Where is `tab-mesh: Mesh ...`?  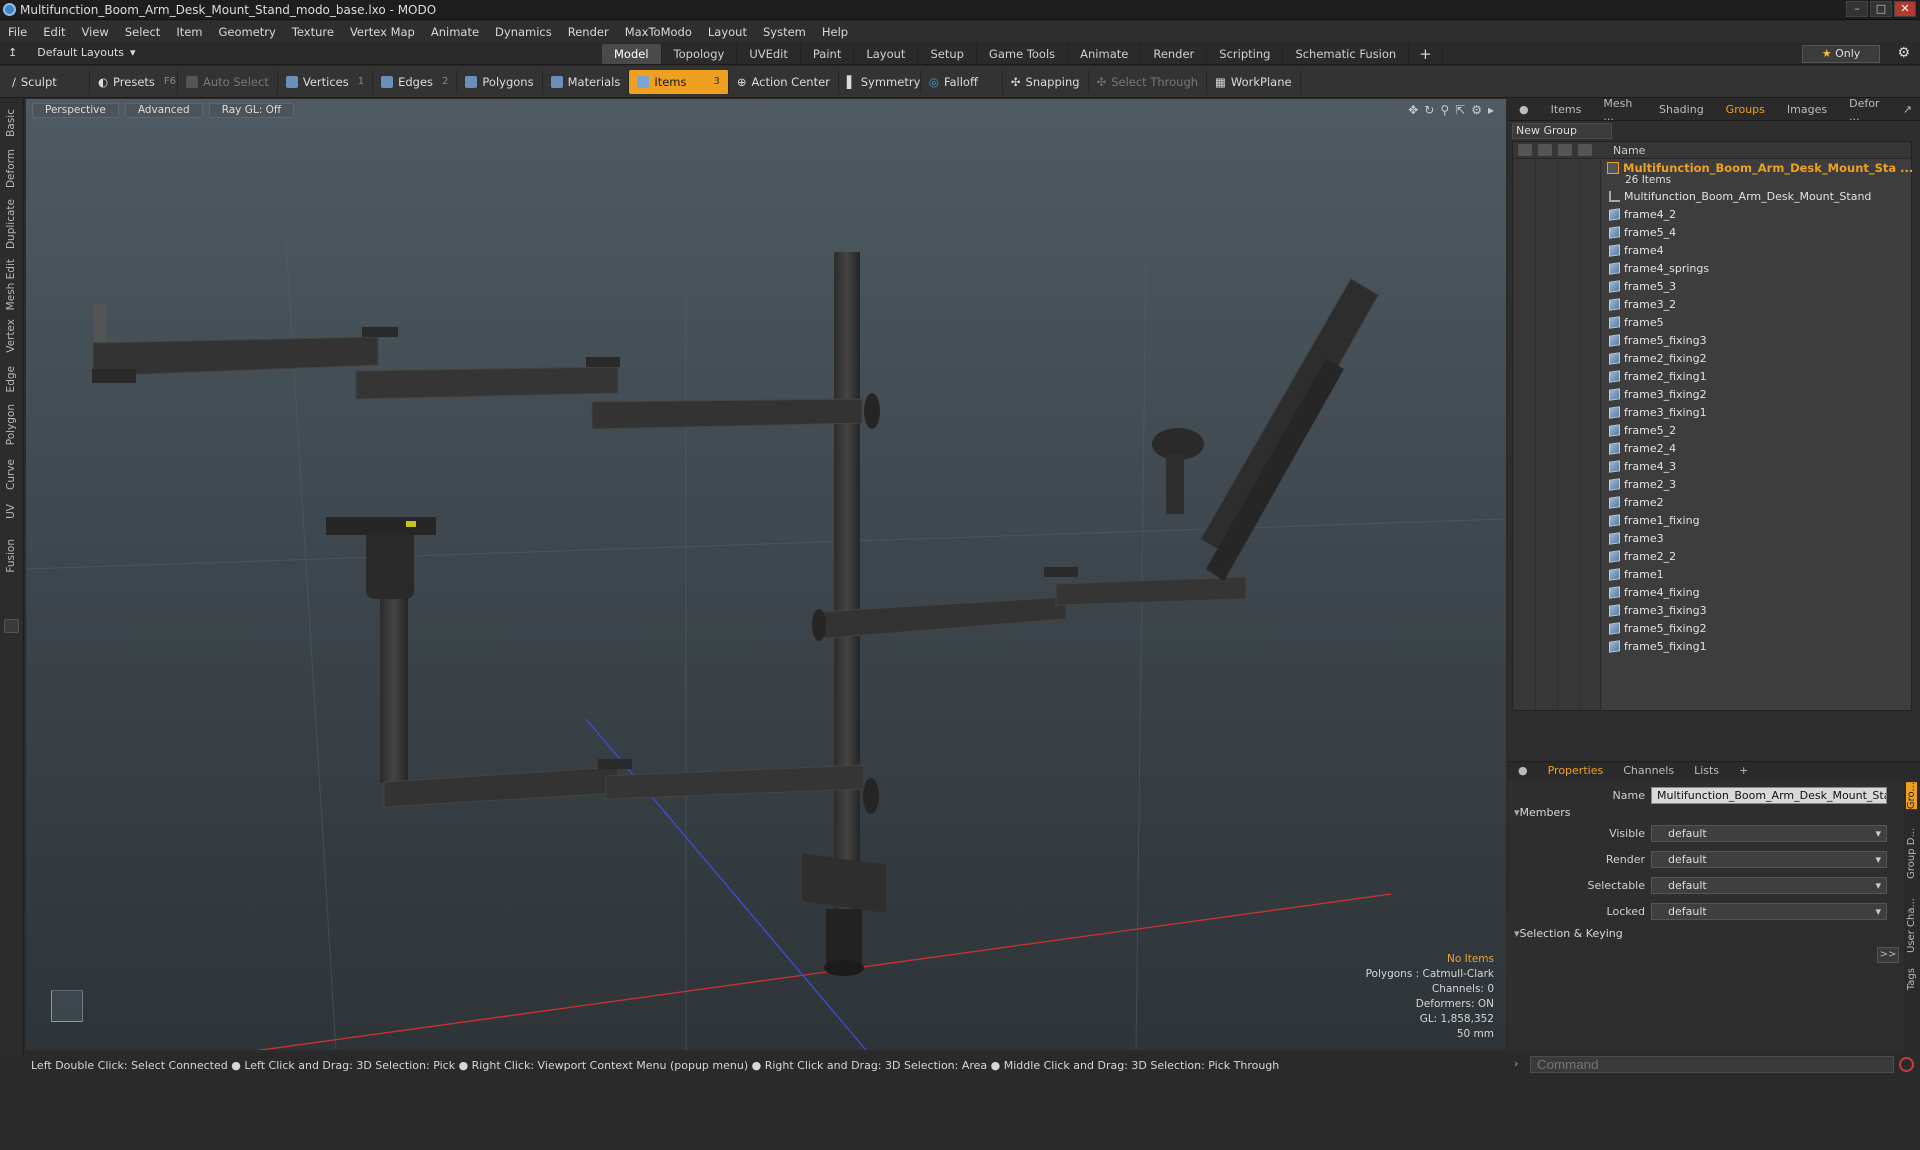
tab-mesh: Mesh ... is located at coordinates (1620, 110).